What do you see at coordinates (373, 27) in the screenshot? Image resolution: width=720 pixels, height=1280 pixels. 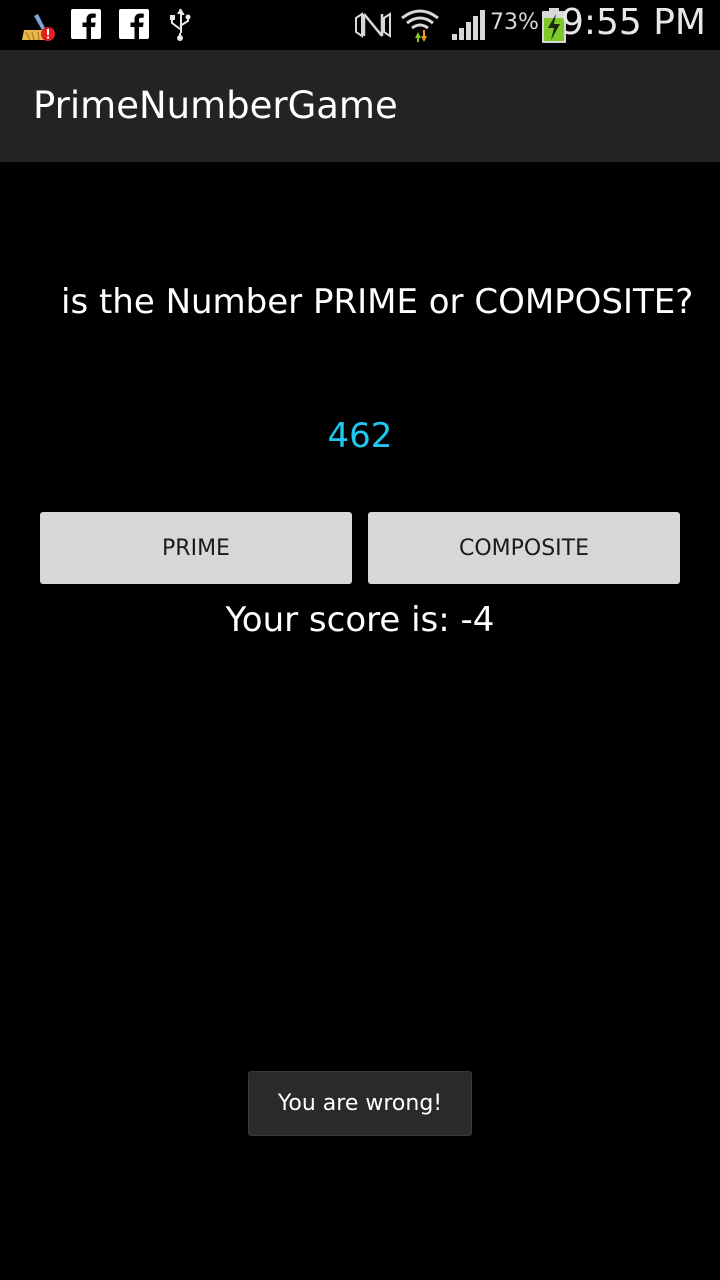 I see `no-sim-icon` at bounding box center [373, 27].